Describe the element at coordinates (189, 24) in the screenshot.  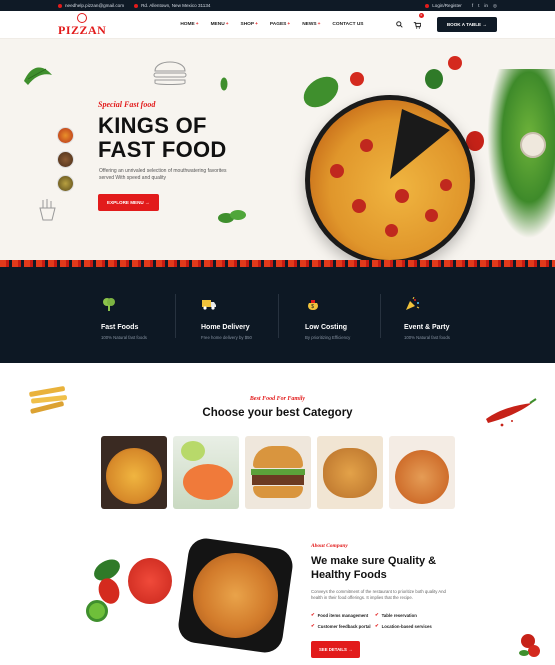
I see `nav-item-home: HOME +` at that location.